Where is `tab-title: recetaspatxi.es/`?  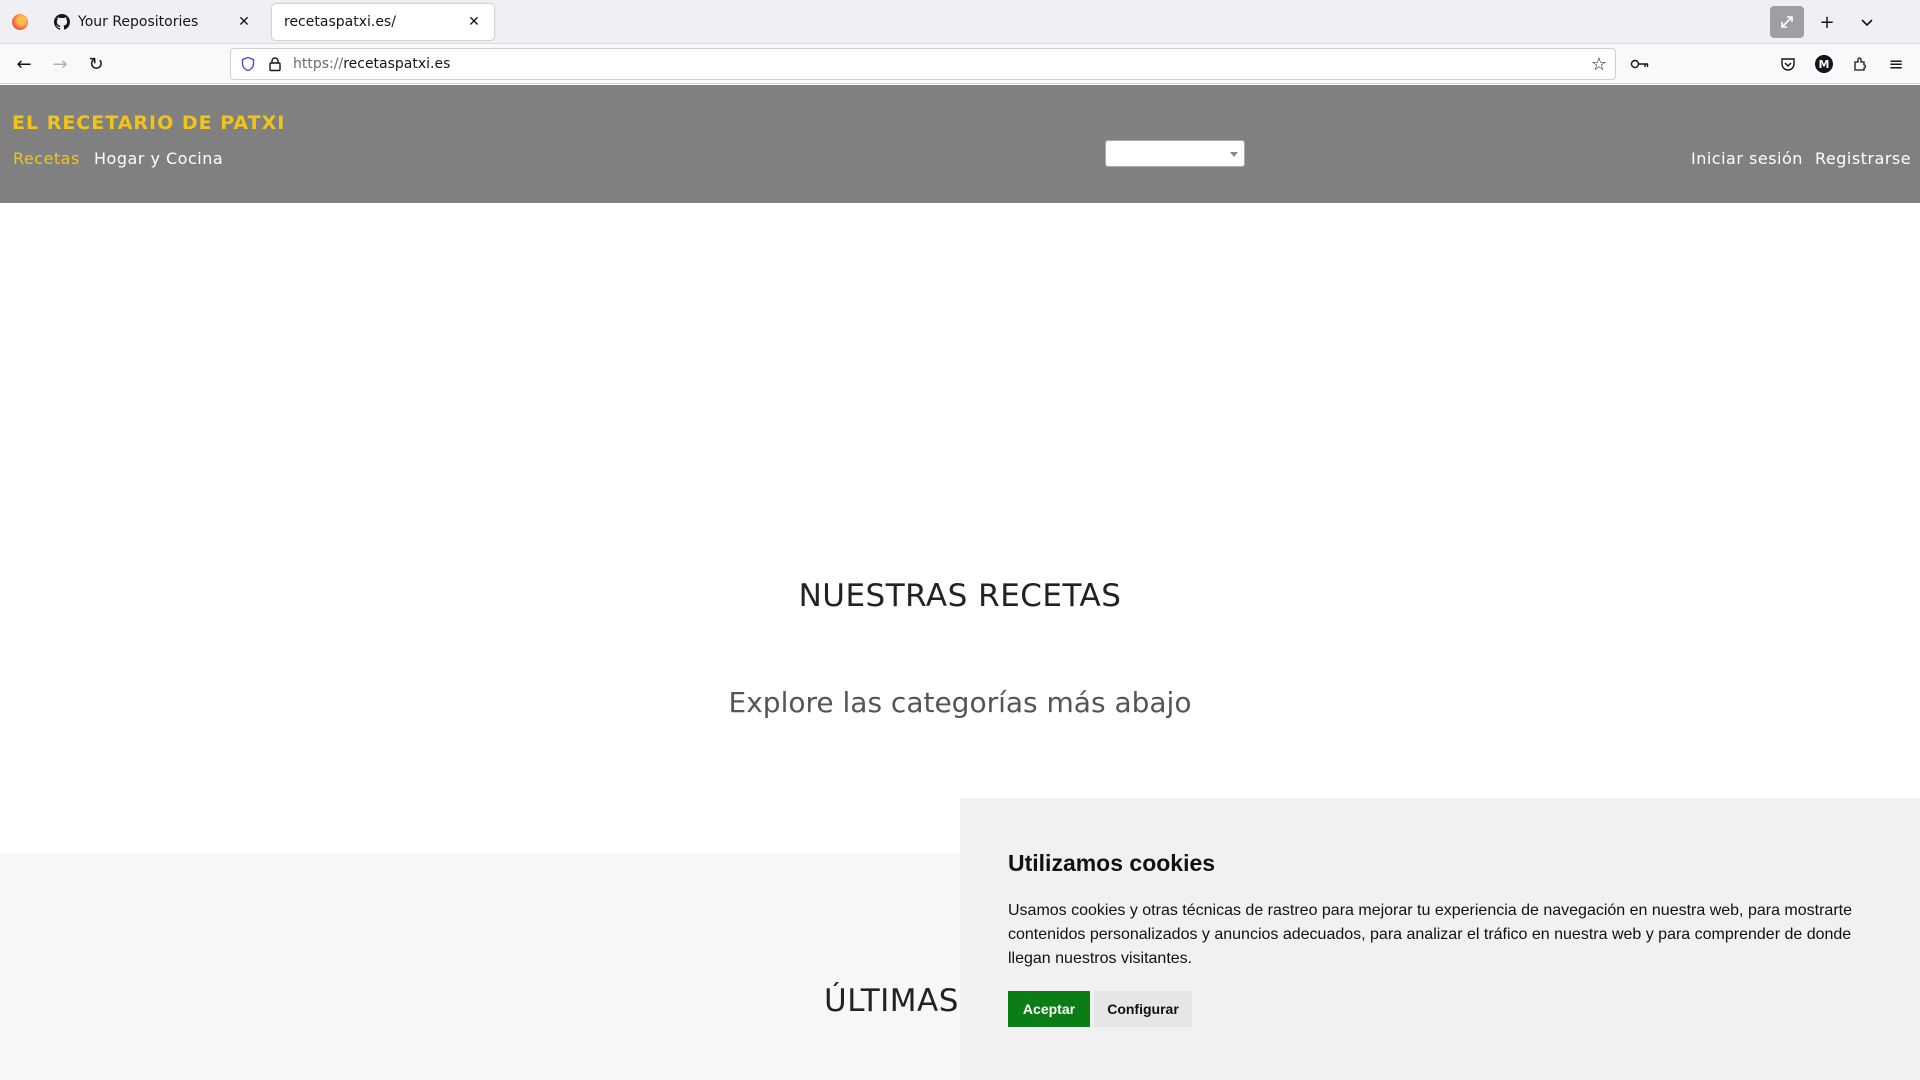 tab-title: recetaspatxi.es/ is located at coordinates (340, 22).